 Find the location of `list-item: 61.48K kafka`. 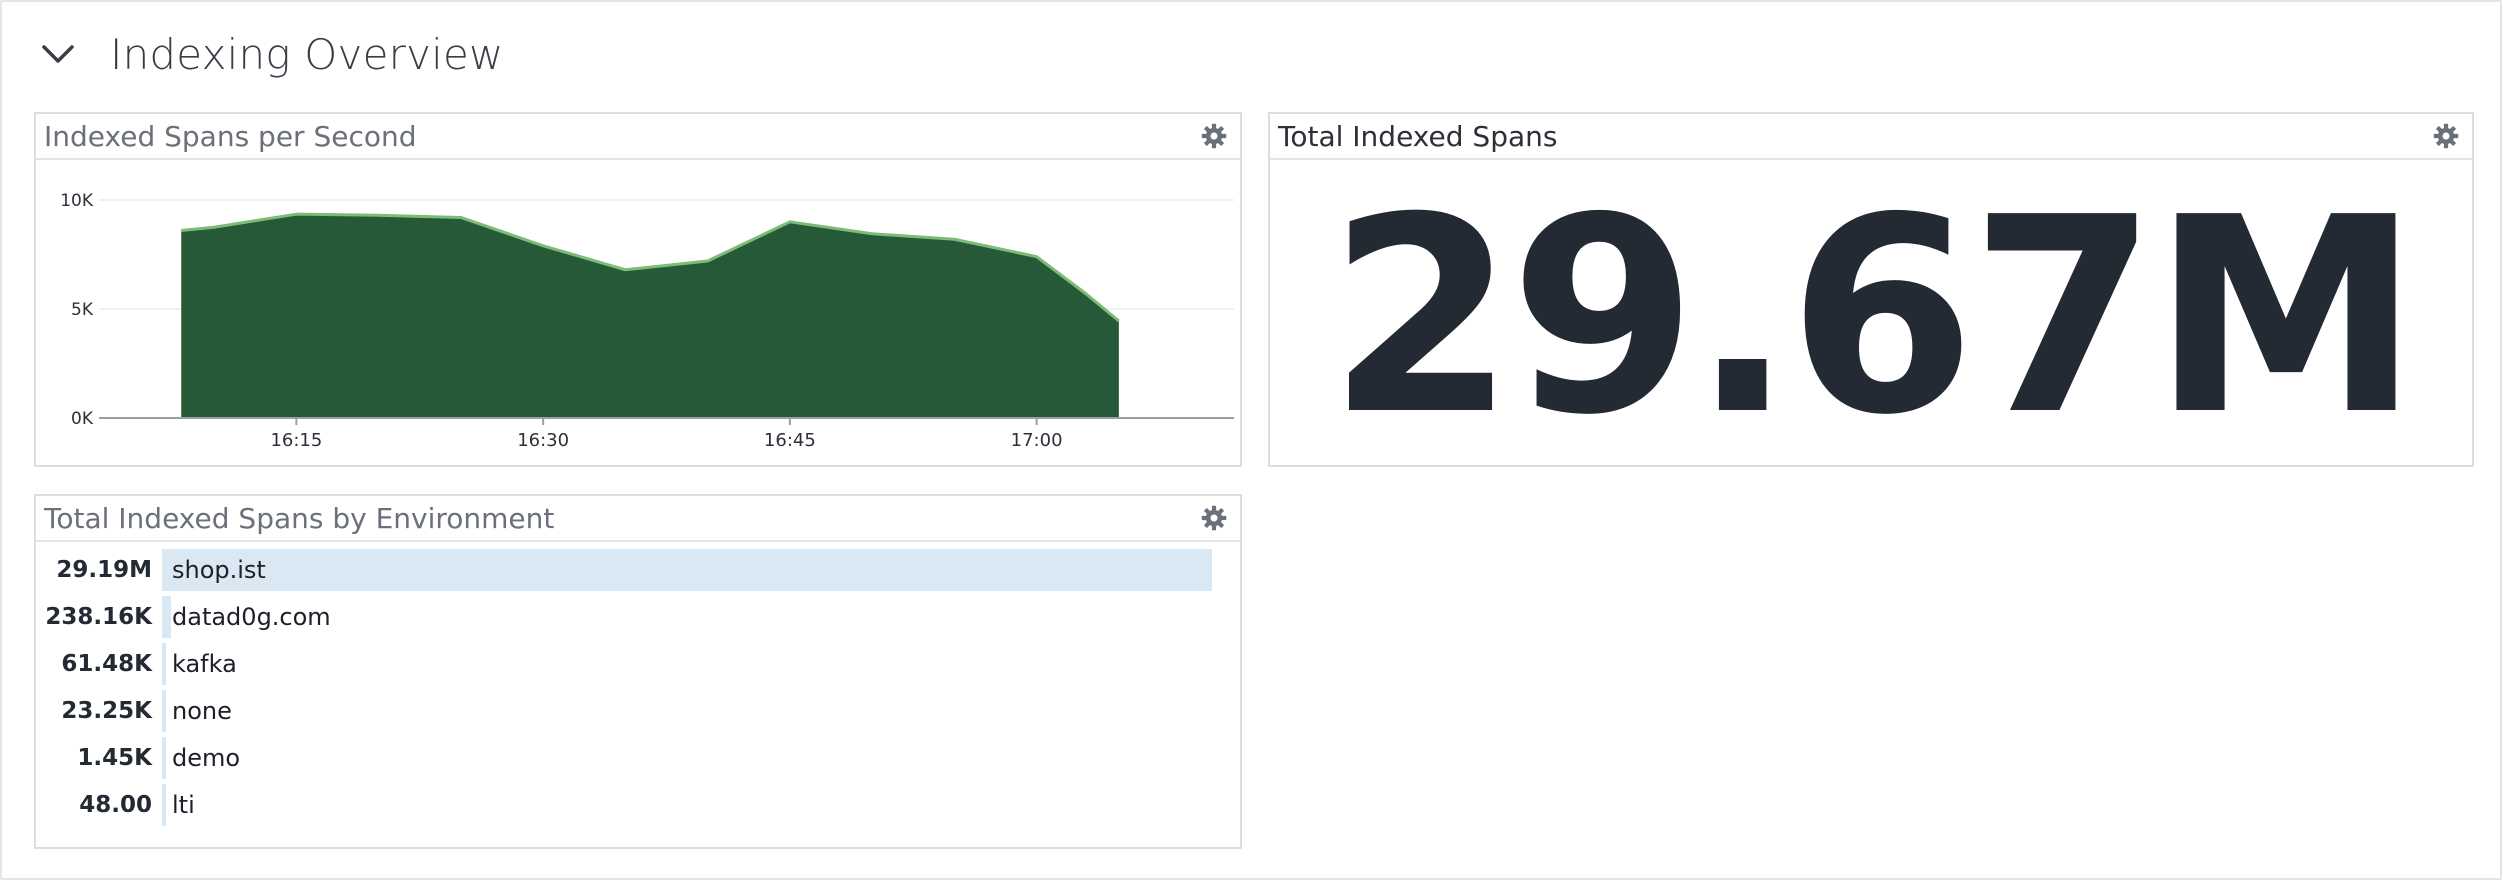

list-item: 61.48K kafka is located at coordinates (638, 664).